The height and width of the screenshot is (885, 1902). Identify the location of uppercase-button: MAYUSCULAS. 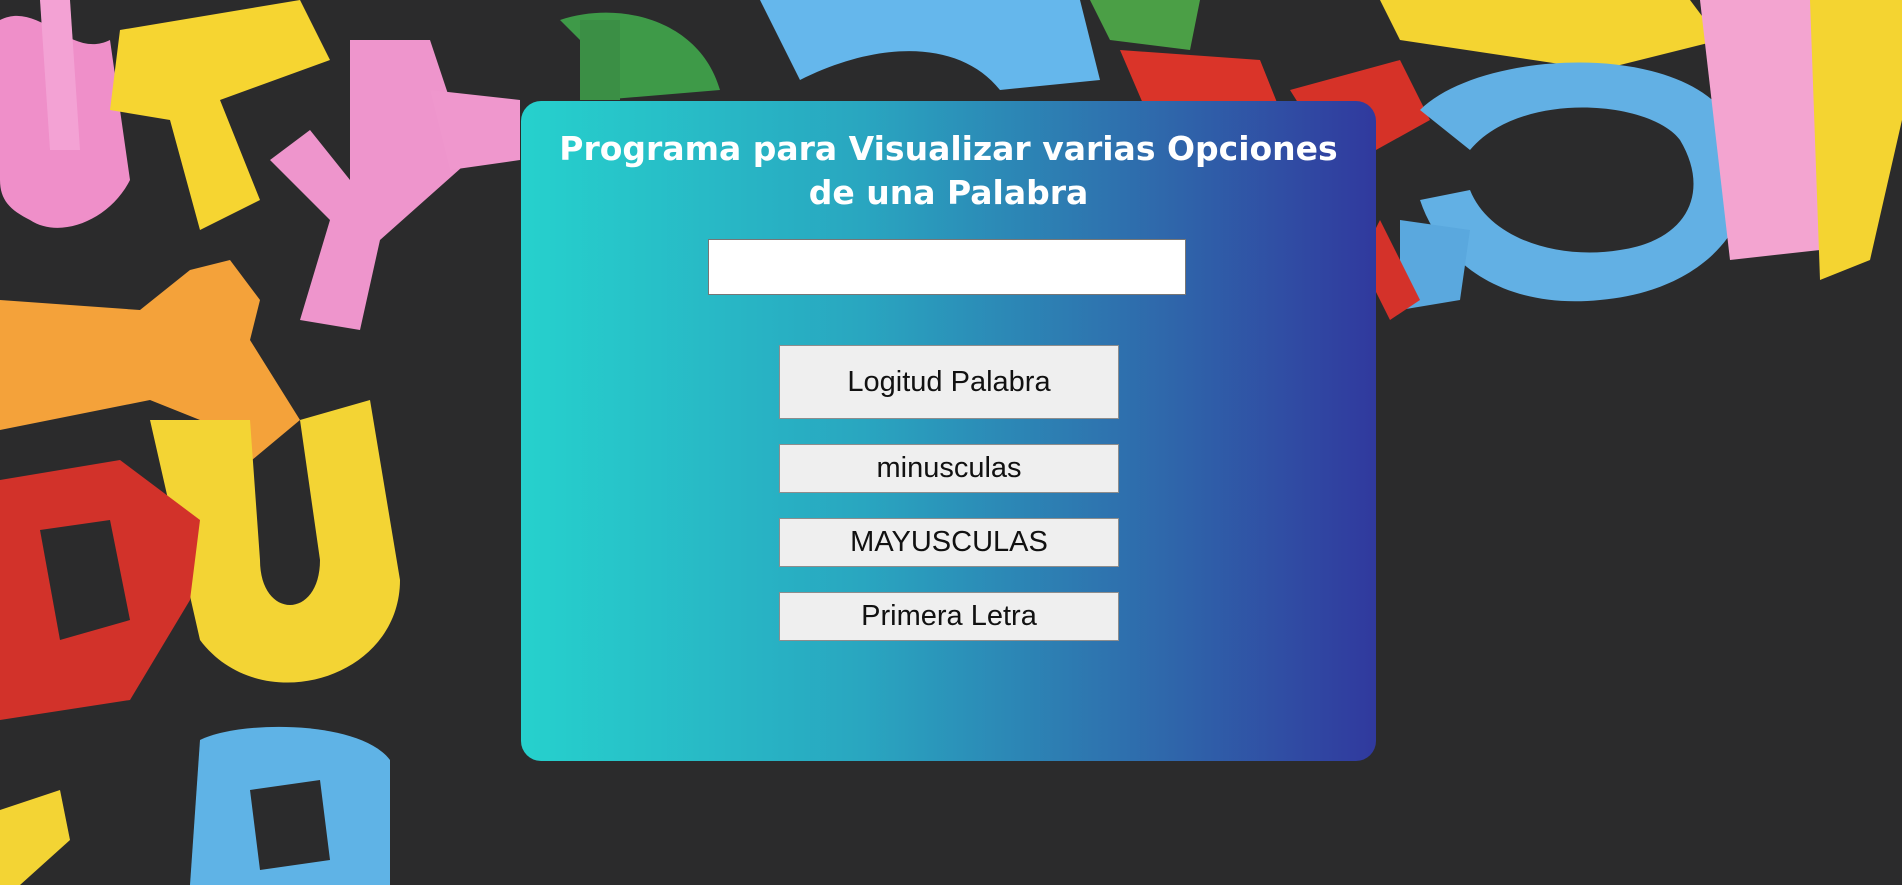
(949, 542).